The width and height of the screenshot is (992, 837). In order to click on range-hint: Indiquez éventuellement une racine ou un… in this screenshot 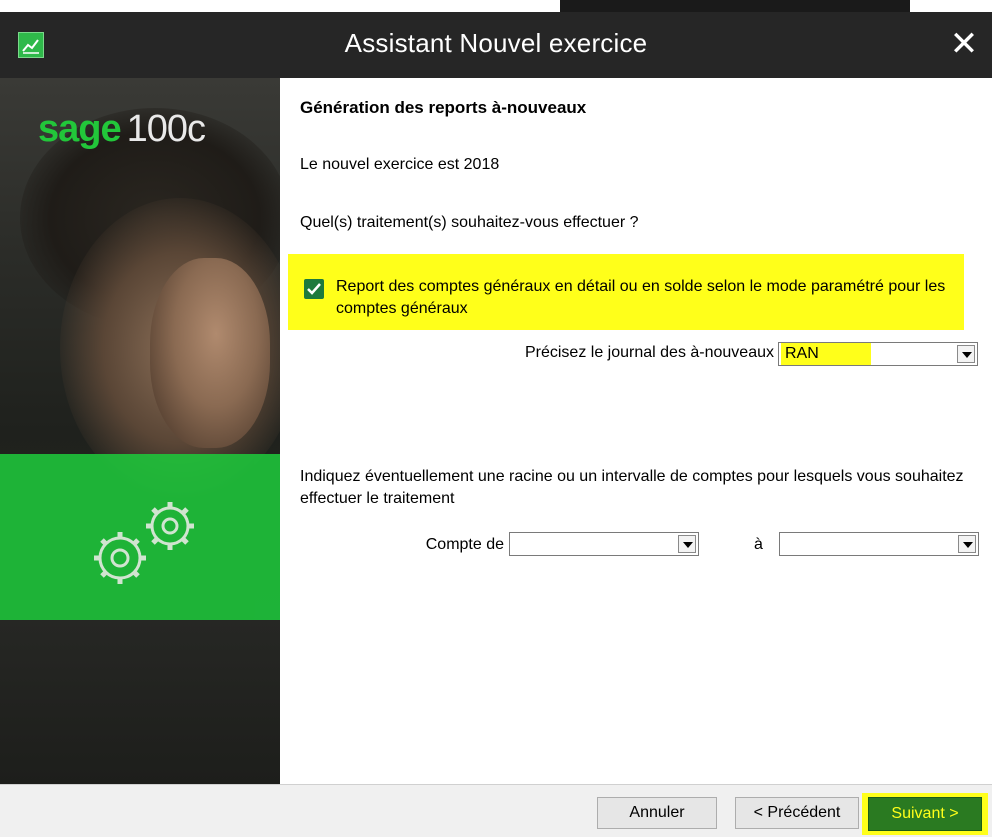, I will do `click(632, 487)`.